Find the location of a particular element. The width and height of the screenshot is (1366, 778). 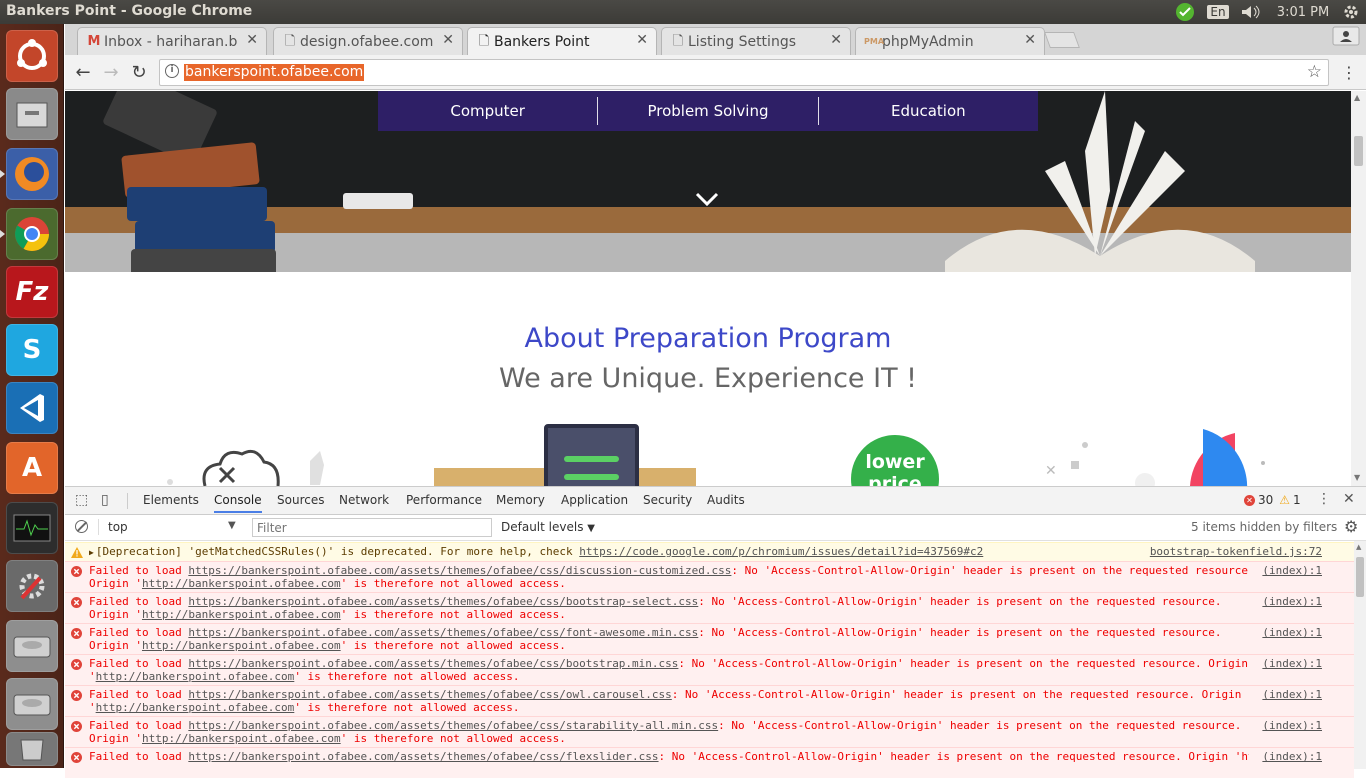

nav-education: Education is located at coordinates (928, 111).